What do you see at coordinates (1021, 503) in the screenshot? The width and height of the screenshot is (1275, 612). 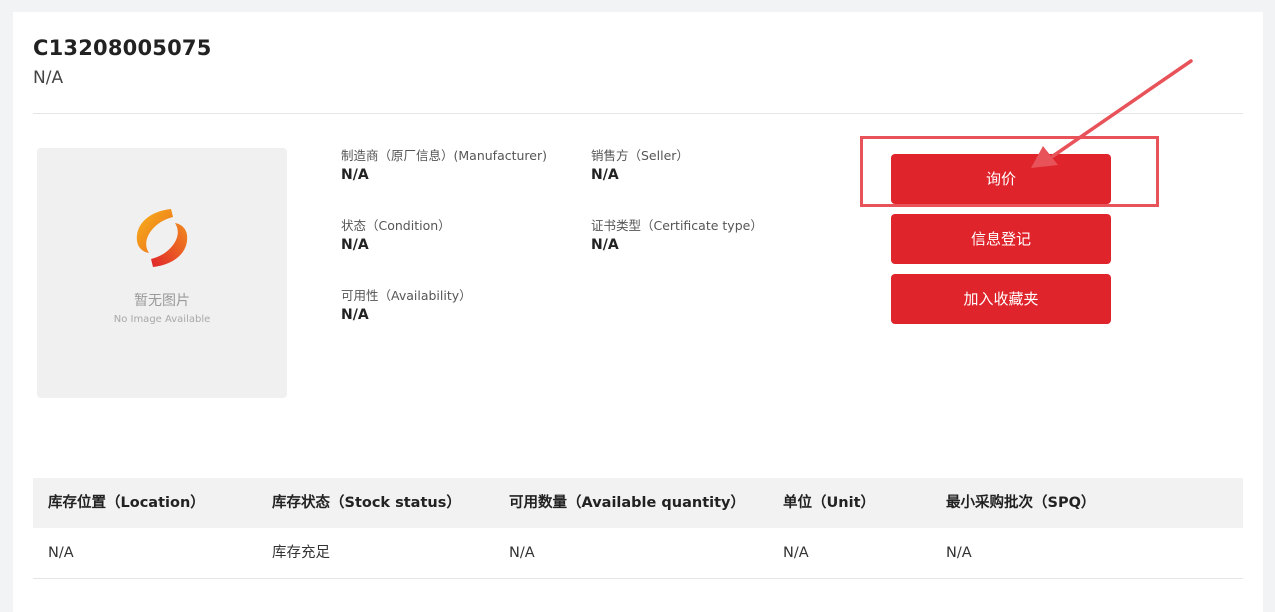 I see `header-spq: 最小采购批次（SPQ）` at bounding box center [1021, 503].